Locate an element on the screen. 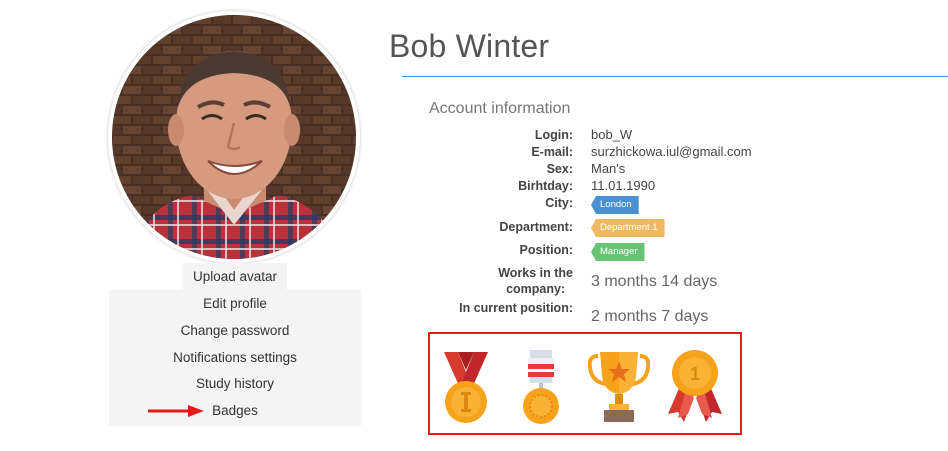 The image size is (948, 451). department-label: Department: is located at coordinates (536, 227).